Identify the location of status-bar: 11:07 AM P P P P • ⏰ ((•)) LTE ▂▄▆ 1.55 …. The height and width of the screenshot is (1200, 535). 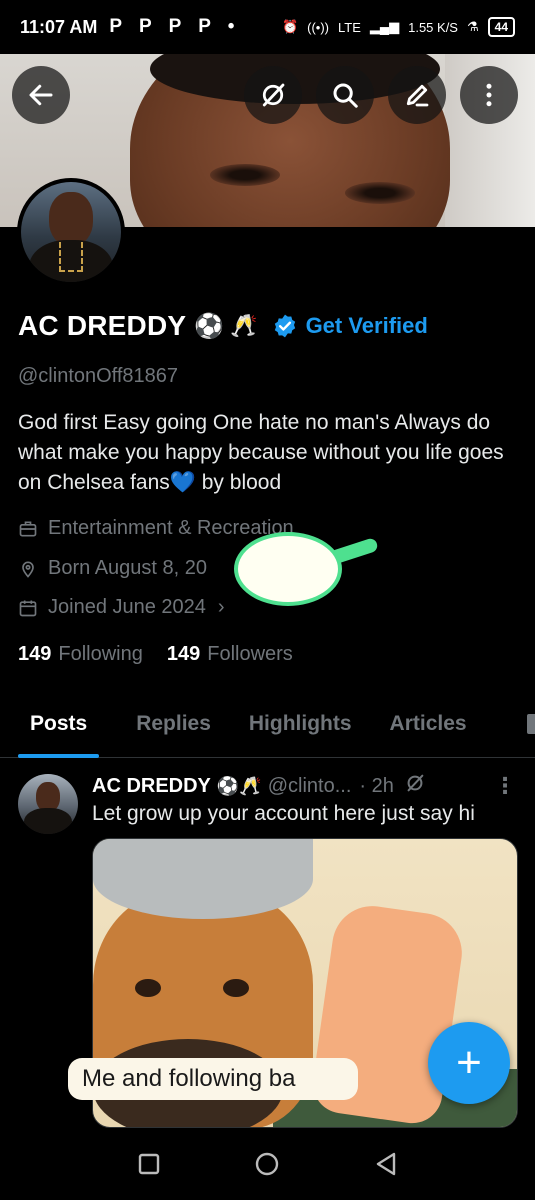
(267, 27).